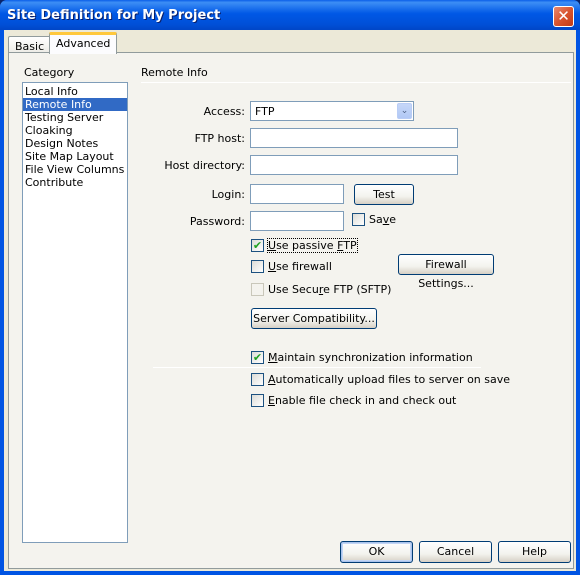 The height and width of the screenshot is (575, 580). Describe the element at coordinates (174, 72) in the screenshot. I see `section-title: Remote Info` at that location.